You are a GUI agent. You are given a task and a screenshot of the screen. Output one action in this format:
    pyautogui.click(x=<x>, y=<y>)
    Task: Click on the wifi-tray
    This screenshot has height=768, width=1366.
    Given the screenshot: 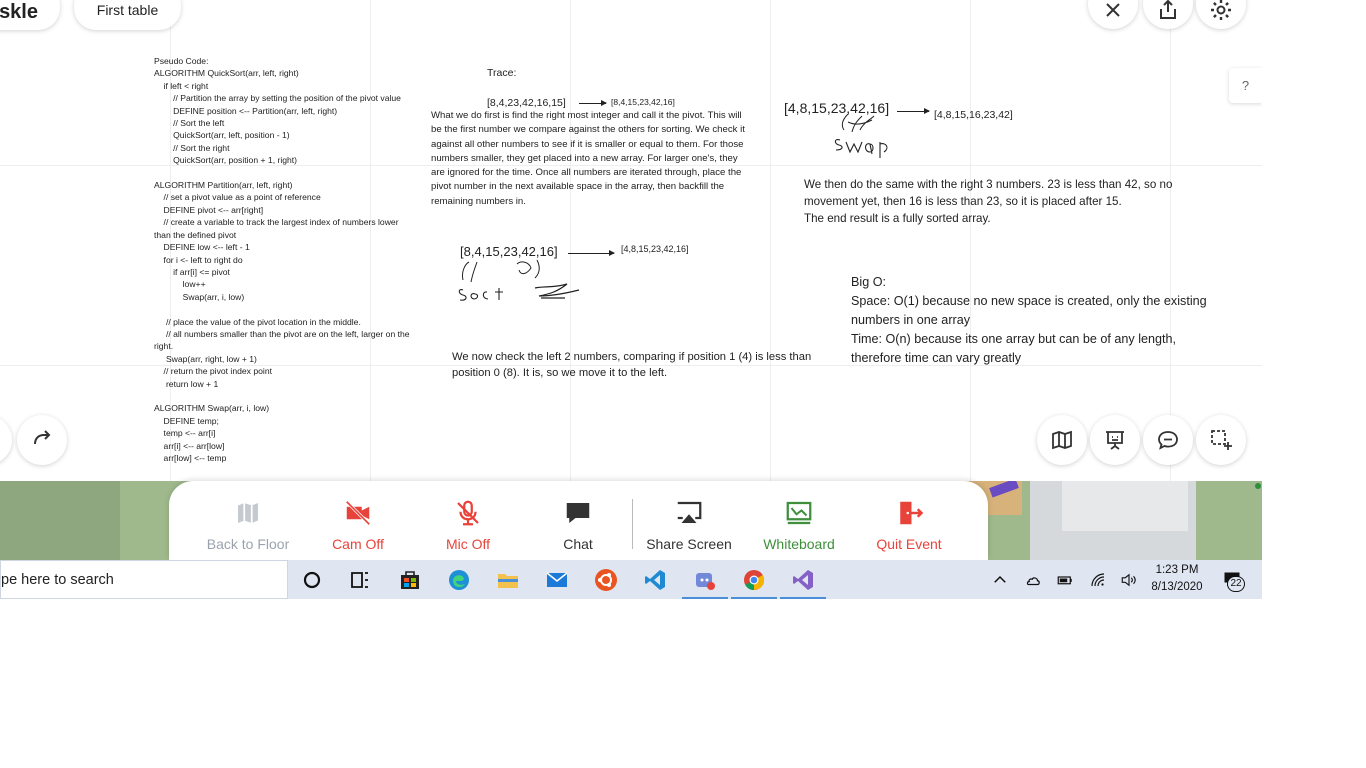 What is the action you would take?
    pyautogui.click(x=1098, y=580)
    